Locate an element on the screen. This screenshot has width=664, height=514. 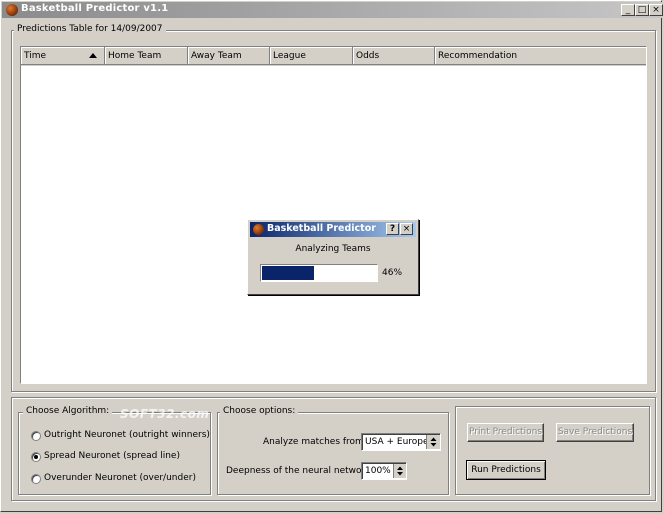
watermark: SOFT32.com is located at coordinates (165, 414).